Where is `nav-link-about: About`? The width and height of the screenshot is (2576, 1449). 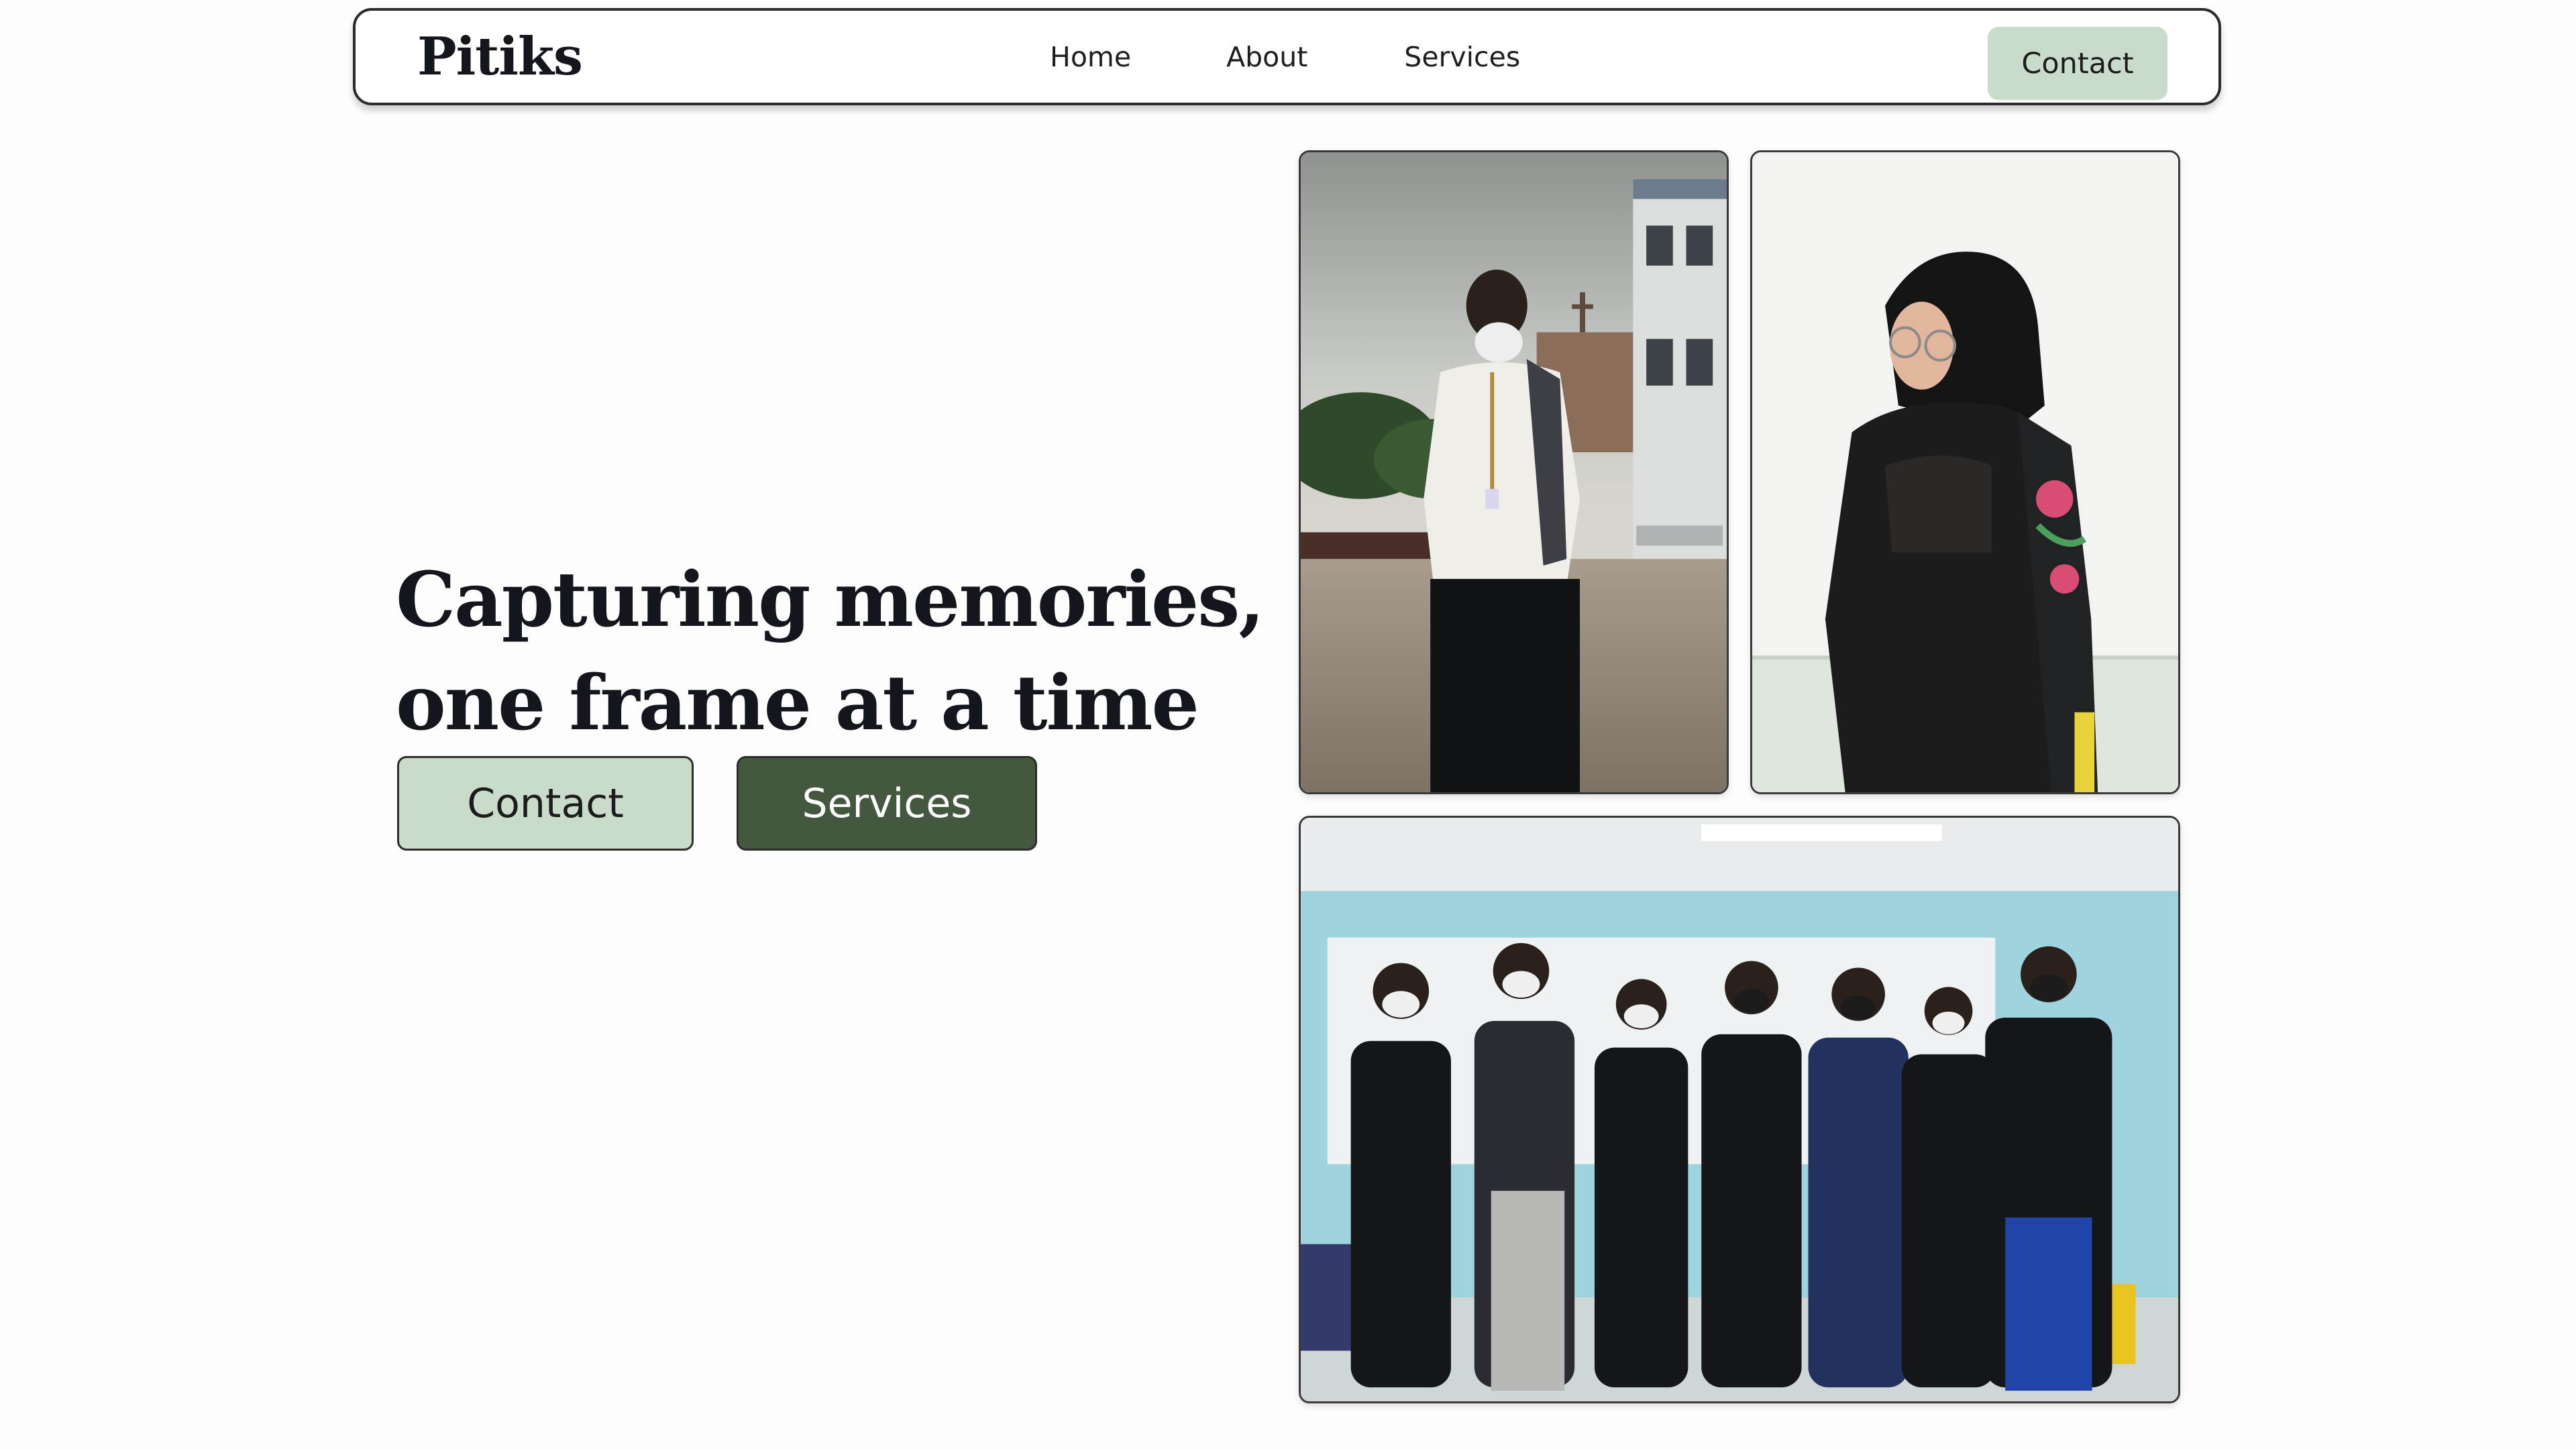 nav-link-about: About is located at coordinates (1266, 57).